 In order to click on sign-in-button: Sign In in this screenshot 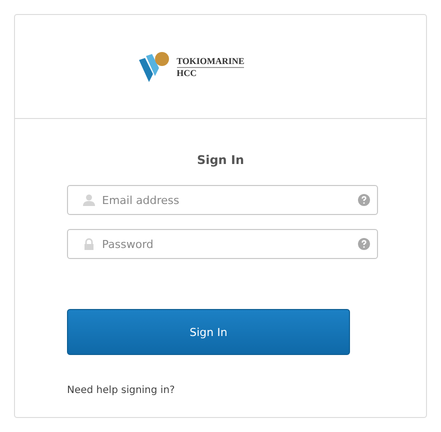, I will do `click(208, 332)`.